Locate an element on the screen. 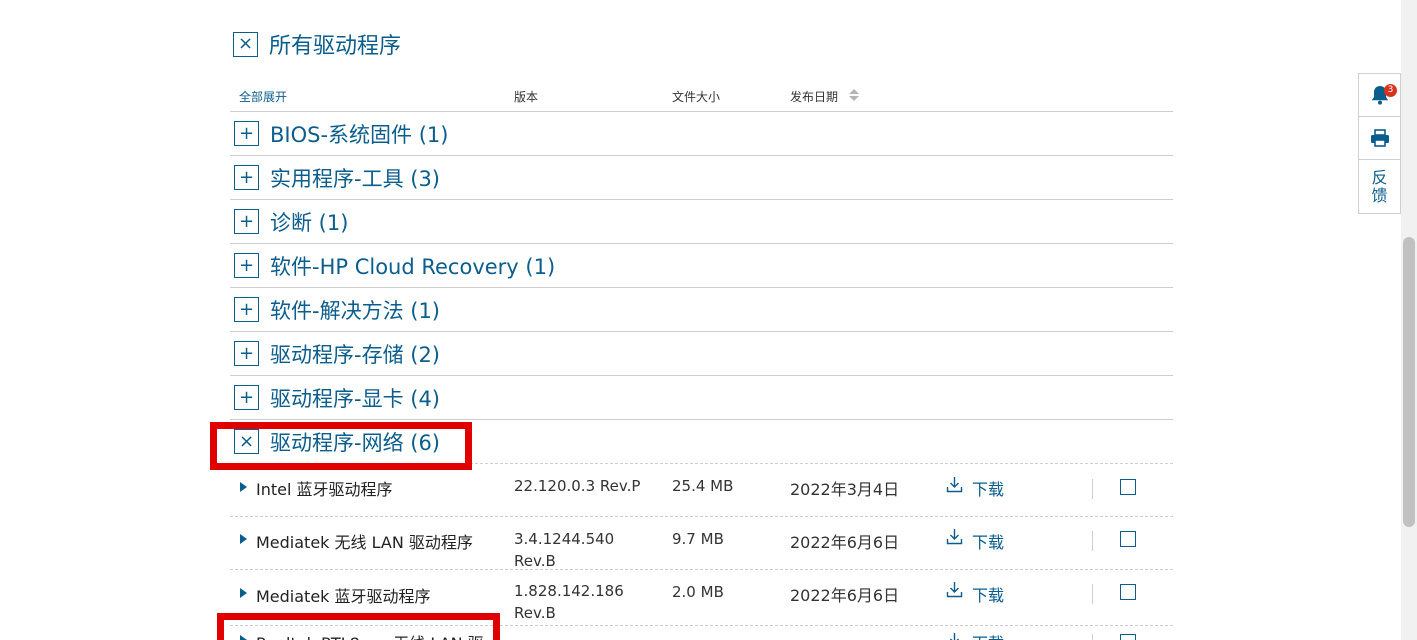  driver-name: Mediatek 无线 LAN 驱动程序 is located at coordinates (364, 541).